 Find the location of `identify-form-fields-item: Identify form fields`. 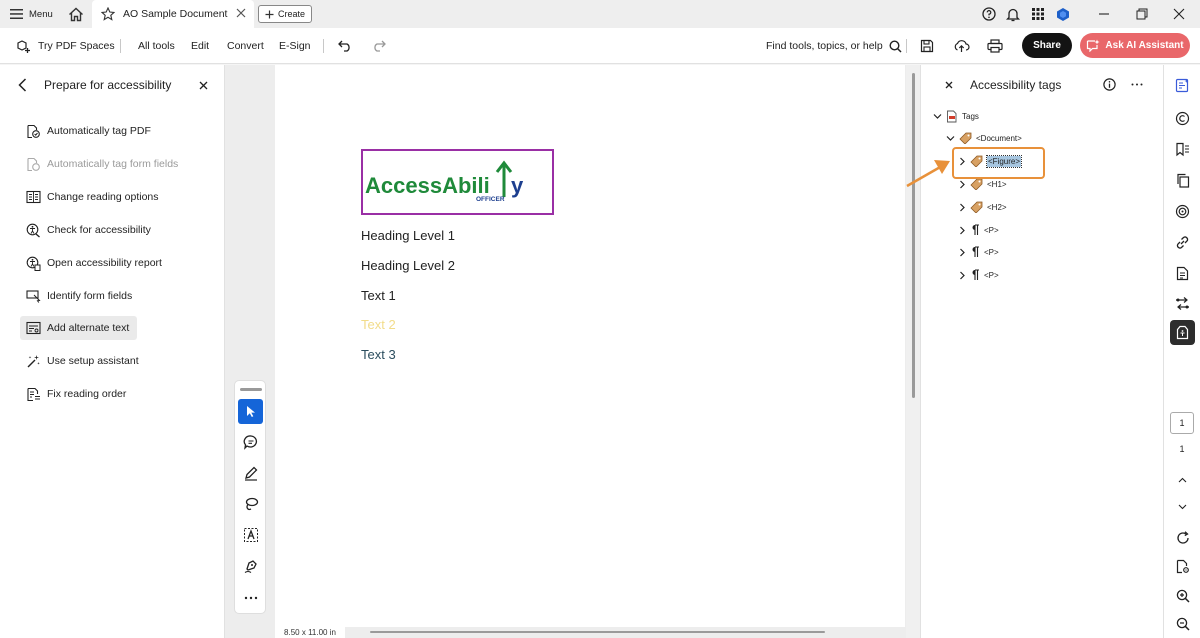

identify-form-fields-item: Identify form fields is located at coordinates (78, 296).